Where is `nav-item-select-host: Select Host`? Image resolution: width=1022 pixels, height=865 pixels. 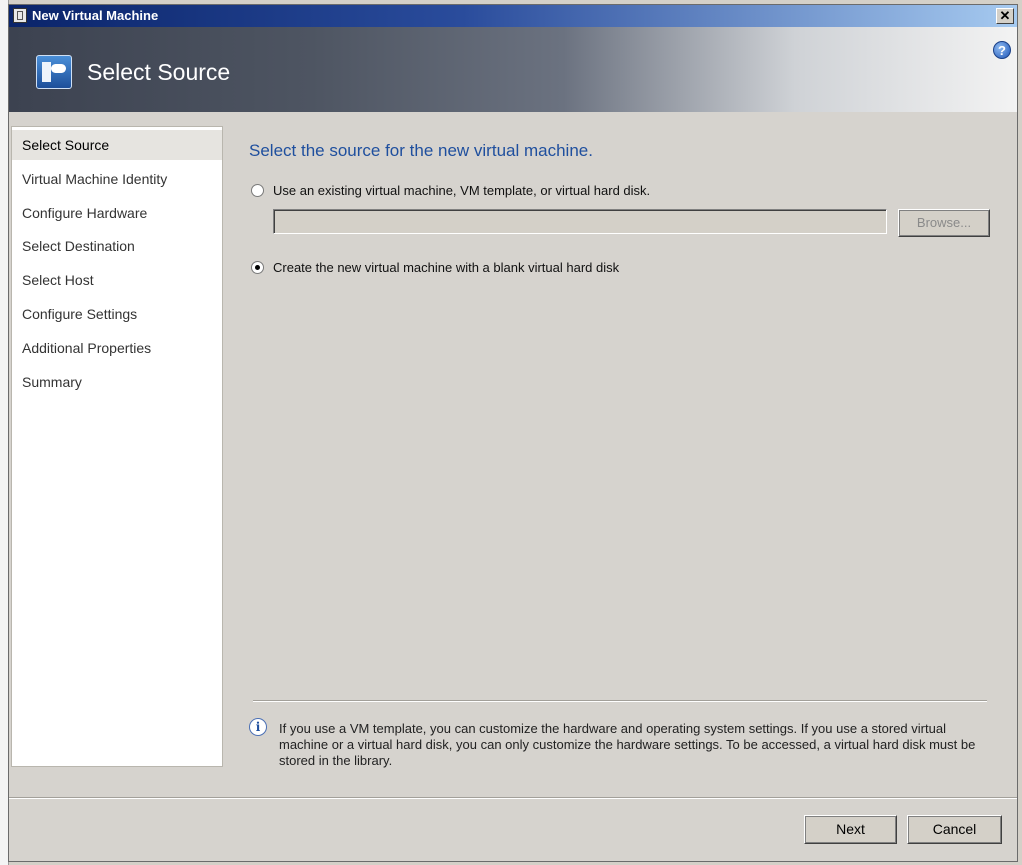
nav-item-select-host: Select Host is located at coordinates (117, 280).